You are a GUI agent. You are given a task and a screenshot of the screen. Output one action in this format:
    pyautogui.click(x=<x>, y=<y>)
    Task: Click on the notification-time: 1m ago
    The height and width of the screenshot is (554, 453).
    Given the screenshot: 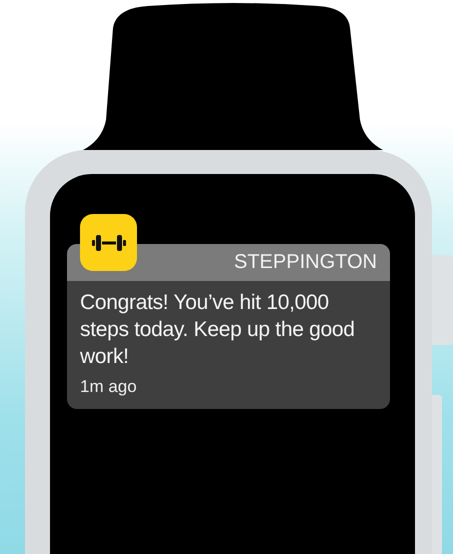 What is the action you would take?
    pyautogui.click(x=109, y=387)
    